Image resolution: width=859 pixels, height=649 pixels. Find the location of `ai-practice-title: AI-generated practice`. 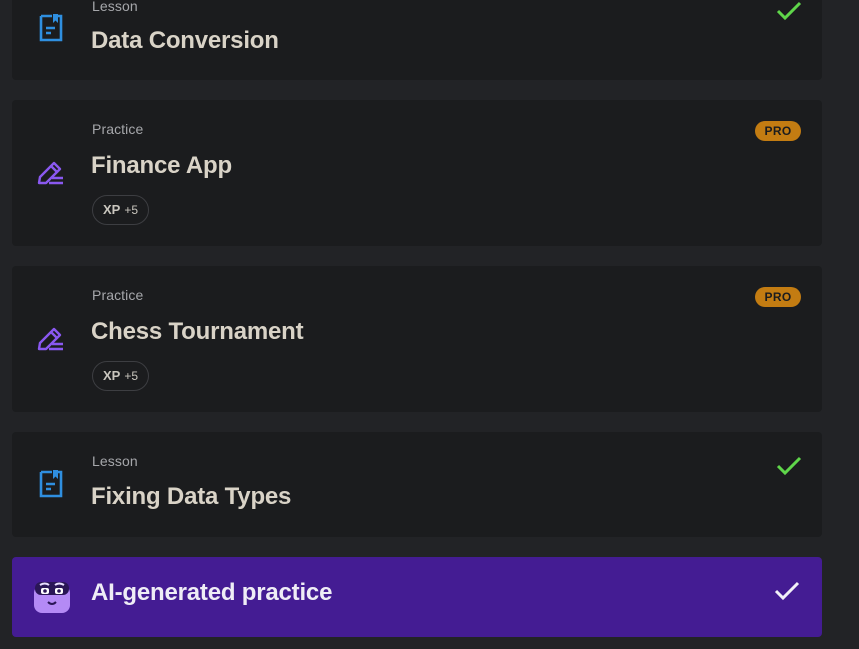

ai-practice-title: AI-generated practice is located at coordinates (212, 592).